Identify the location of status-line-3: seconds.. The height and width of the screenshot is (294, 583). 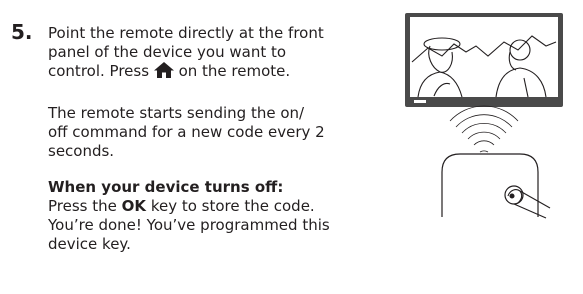
(81, 151).